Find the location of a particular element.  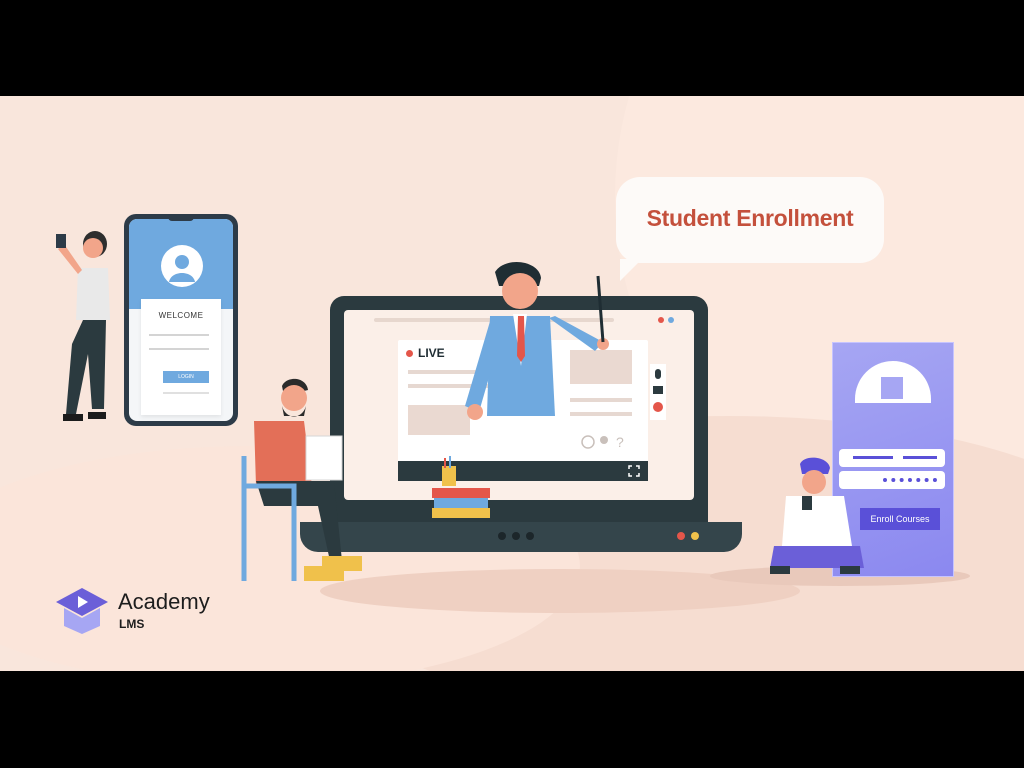

teacher-illustration is located at coordinates (537, 340).